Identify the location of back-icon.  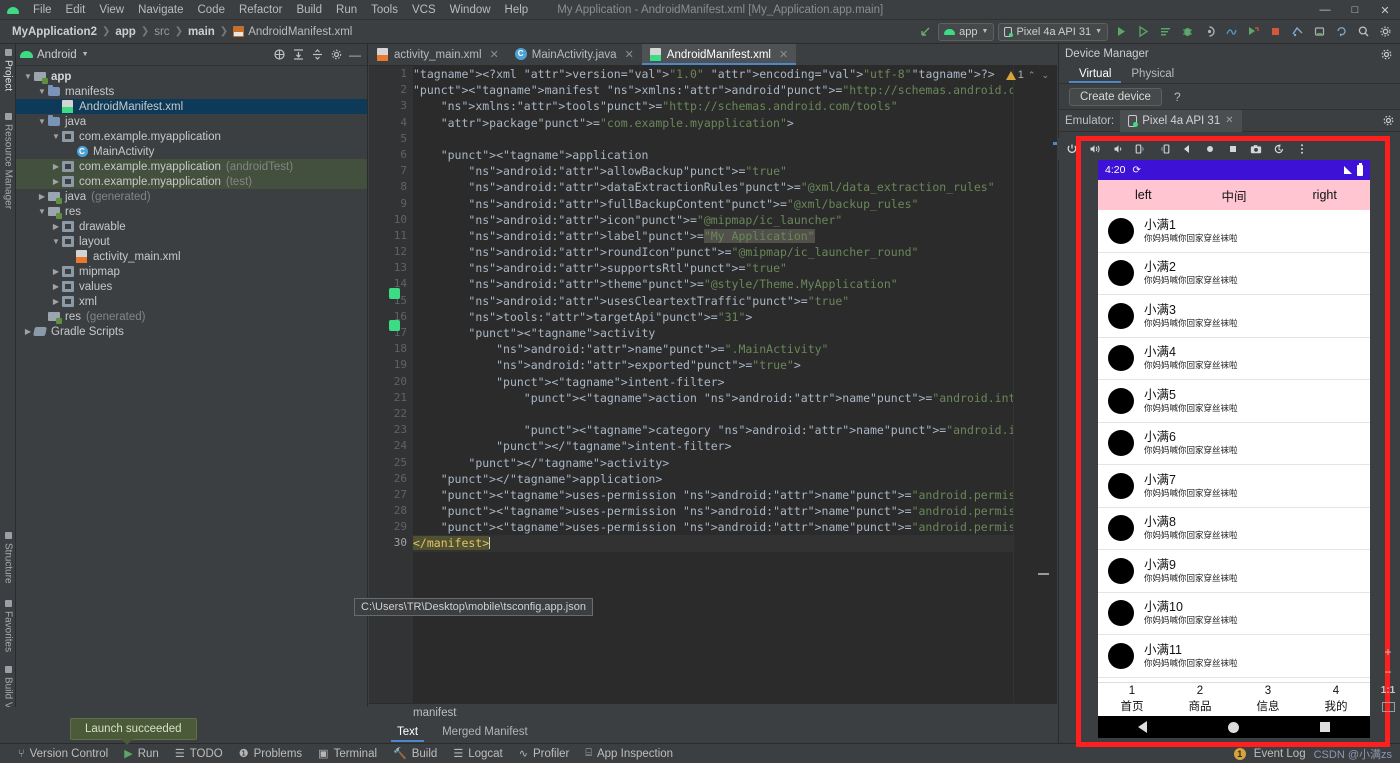
(1187, 149).